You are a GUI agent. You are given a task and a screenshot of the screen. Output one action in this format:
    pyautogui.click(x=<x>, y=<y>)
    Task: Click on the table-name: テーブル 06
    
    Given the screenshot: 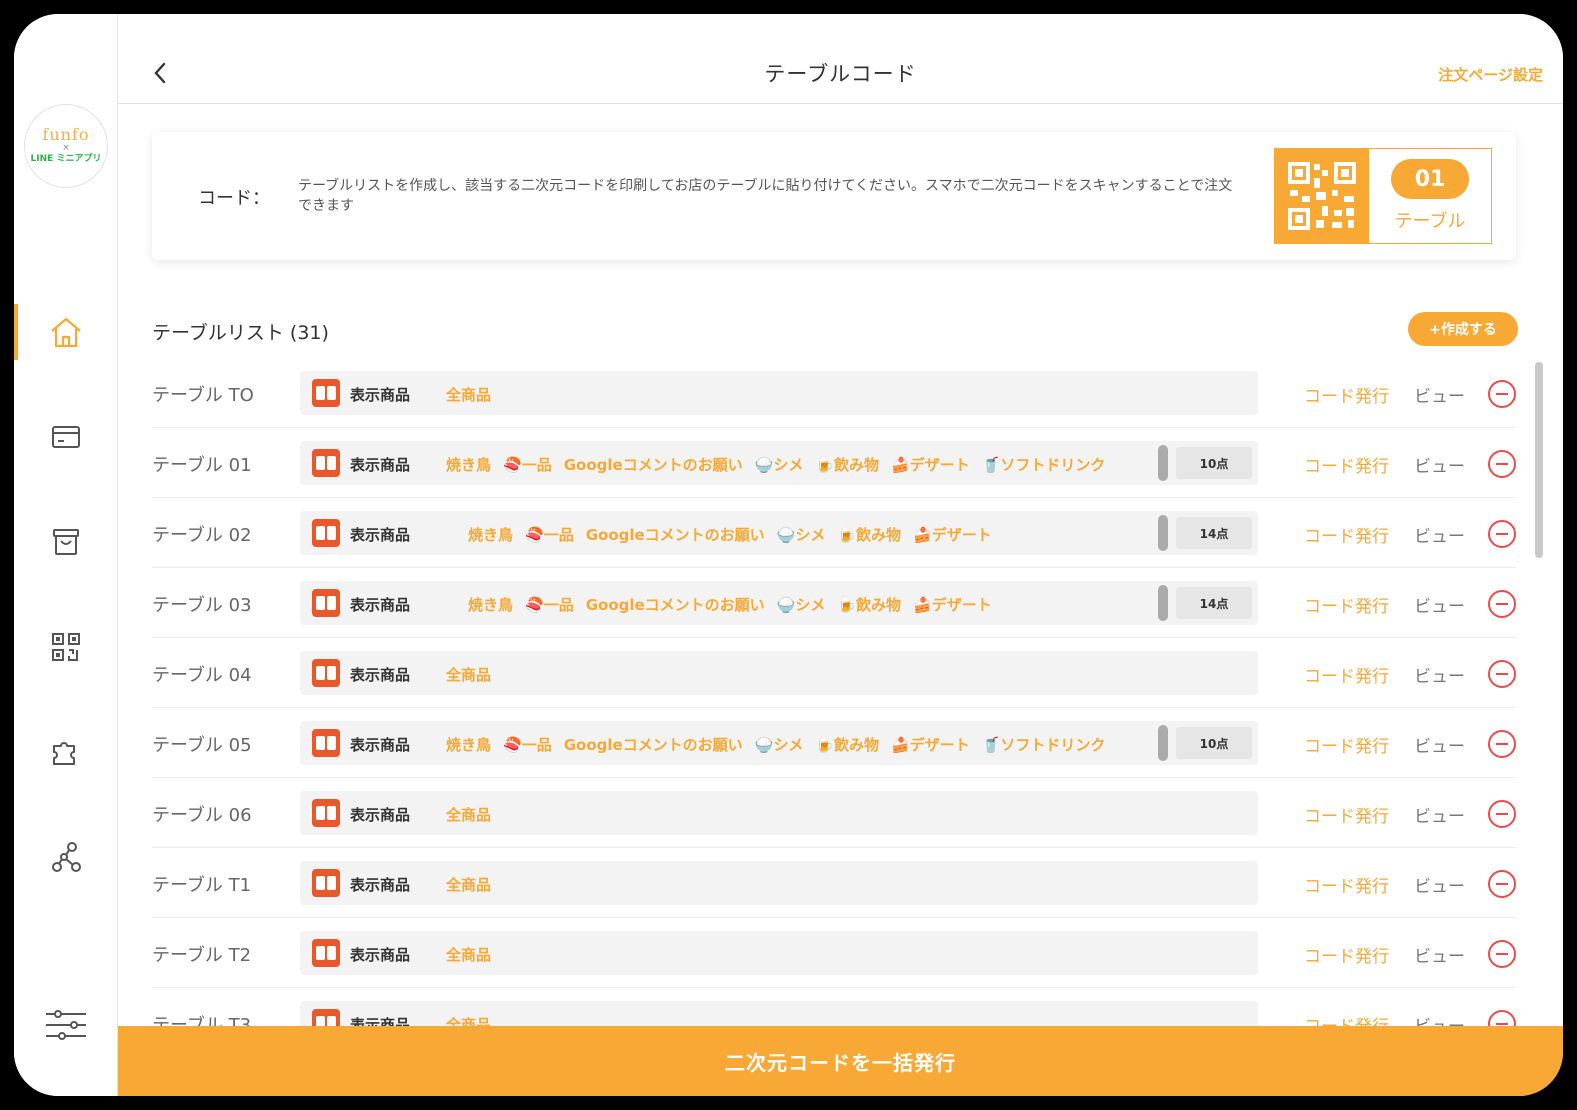 What is the action you would take?
    pyautogui.click(x=202, y=815)
    